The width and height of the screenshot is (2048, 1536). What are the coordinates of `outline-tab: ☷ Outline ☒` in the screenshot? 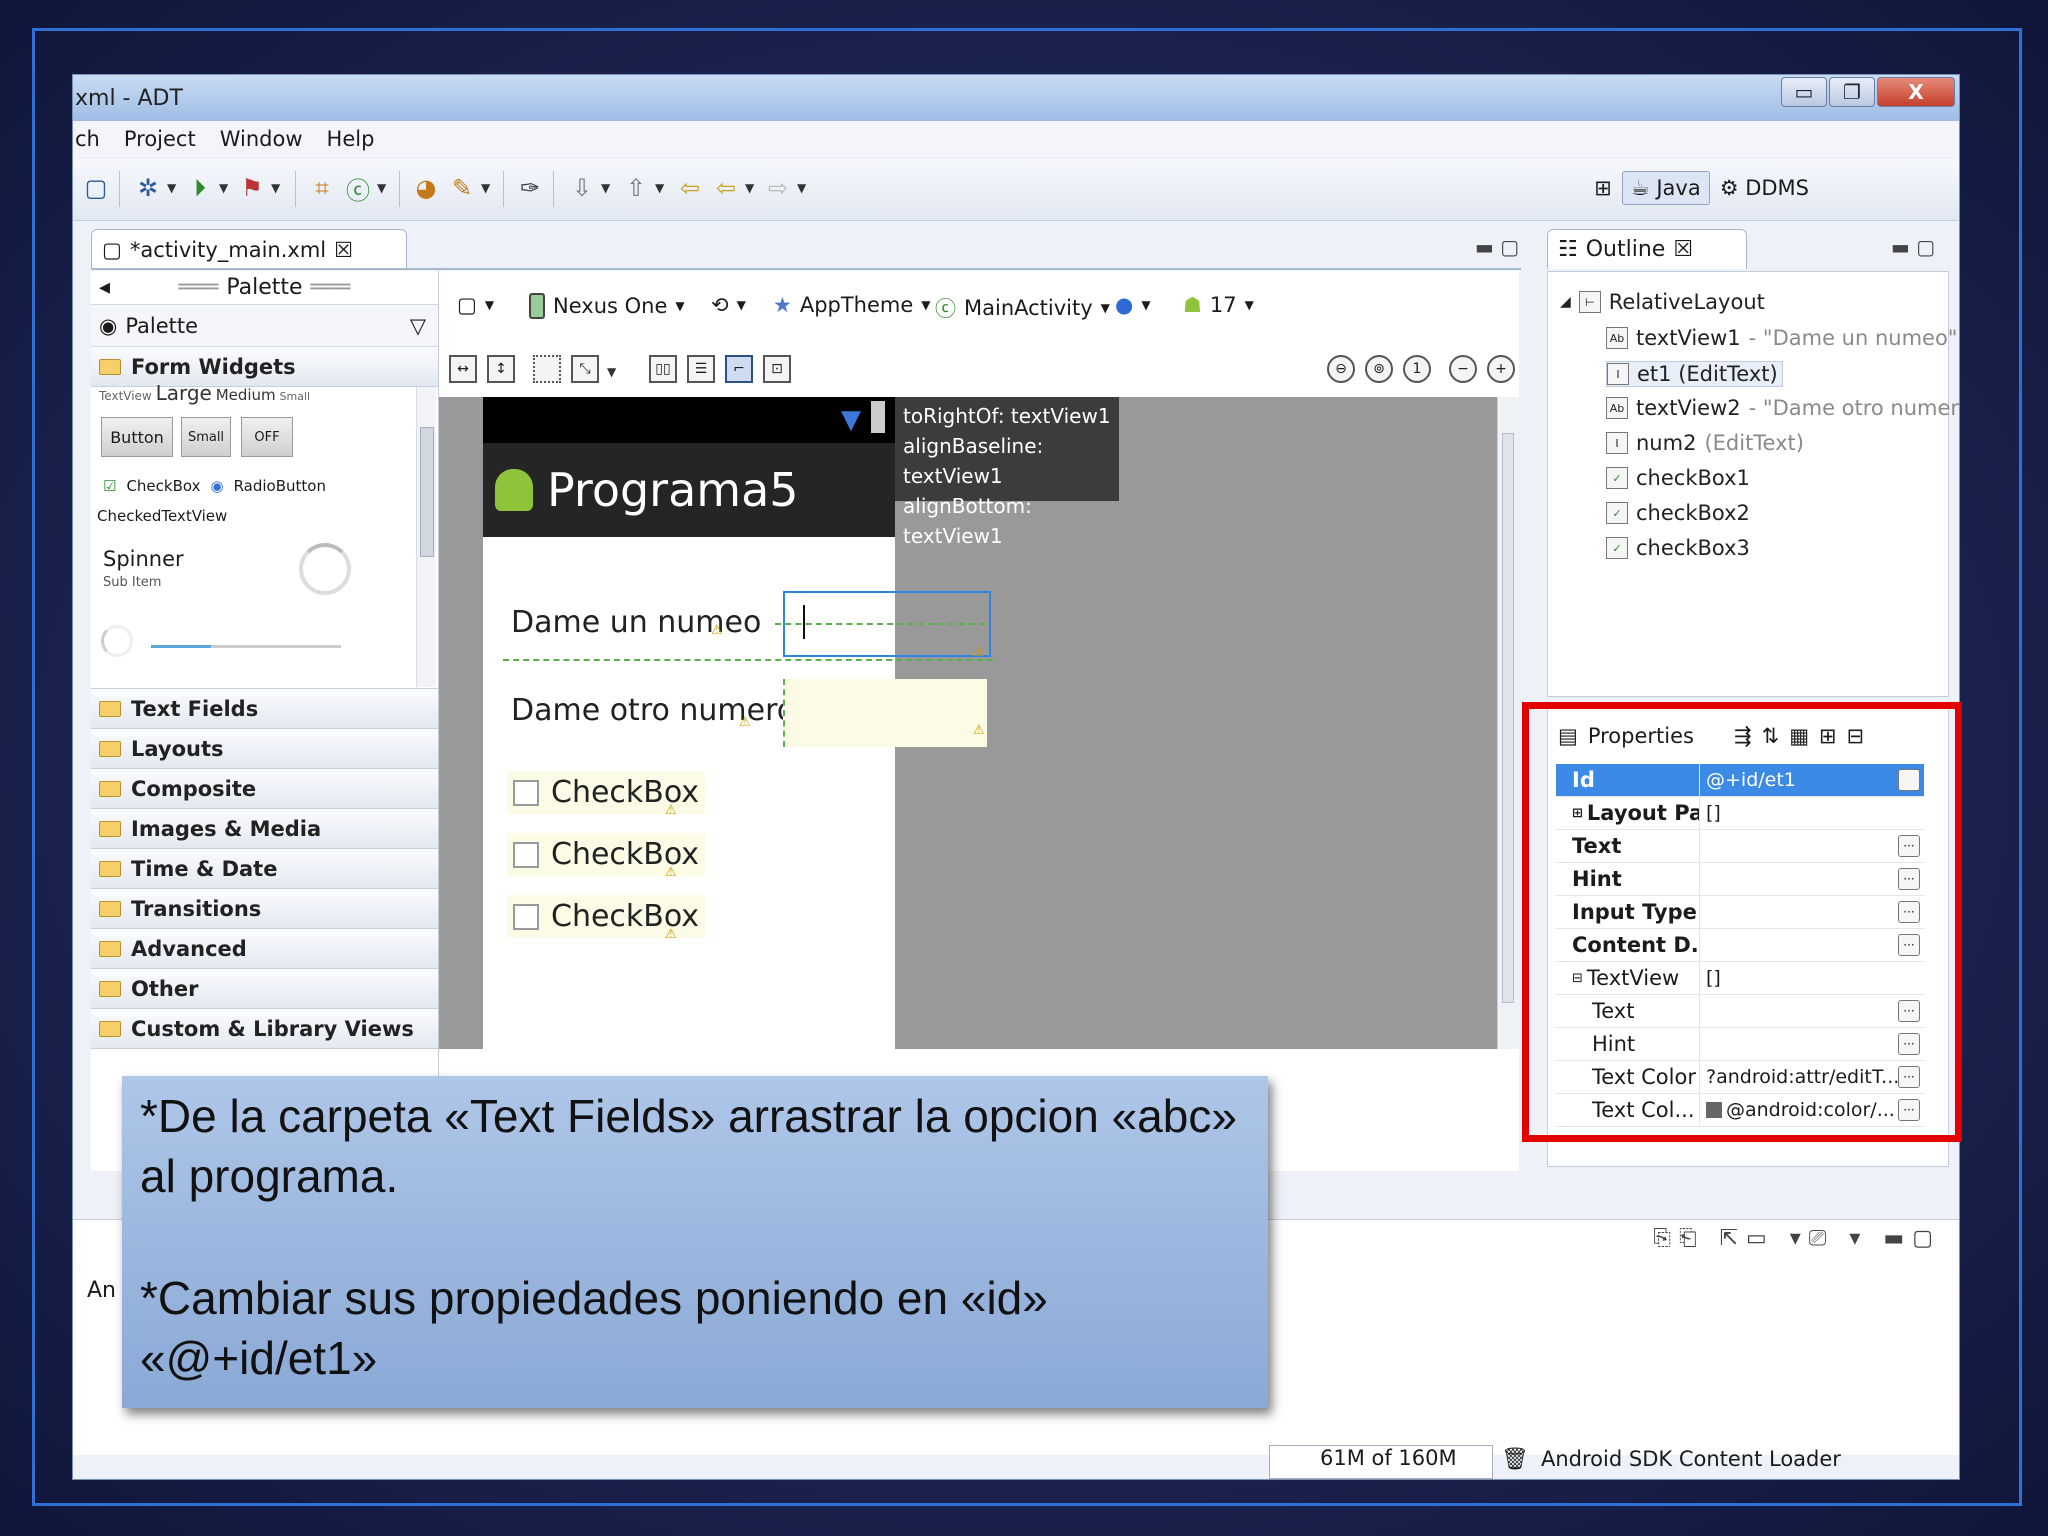 It's located at (1647, 249).